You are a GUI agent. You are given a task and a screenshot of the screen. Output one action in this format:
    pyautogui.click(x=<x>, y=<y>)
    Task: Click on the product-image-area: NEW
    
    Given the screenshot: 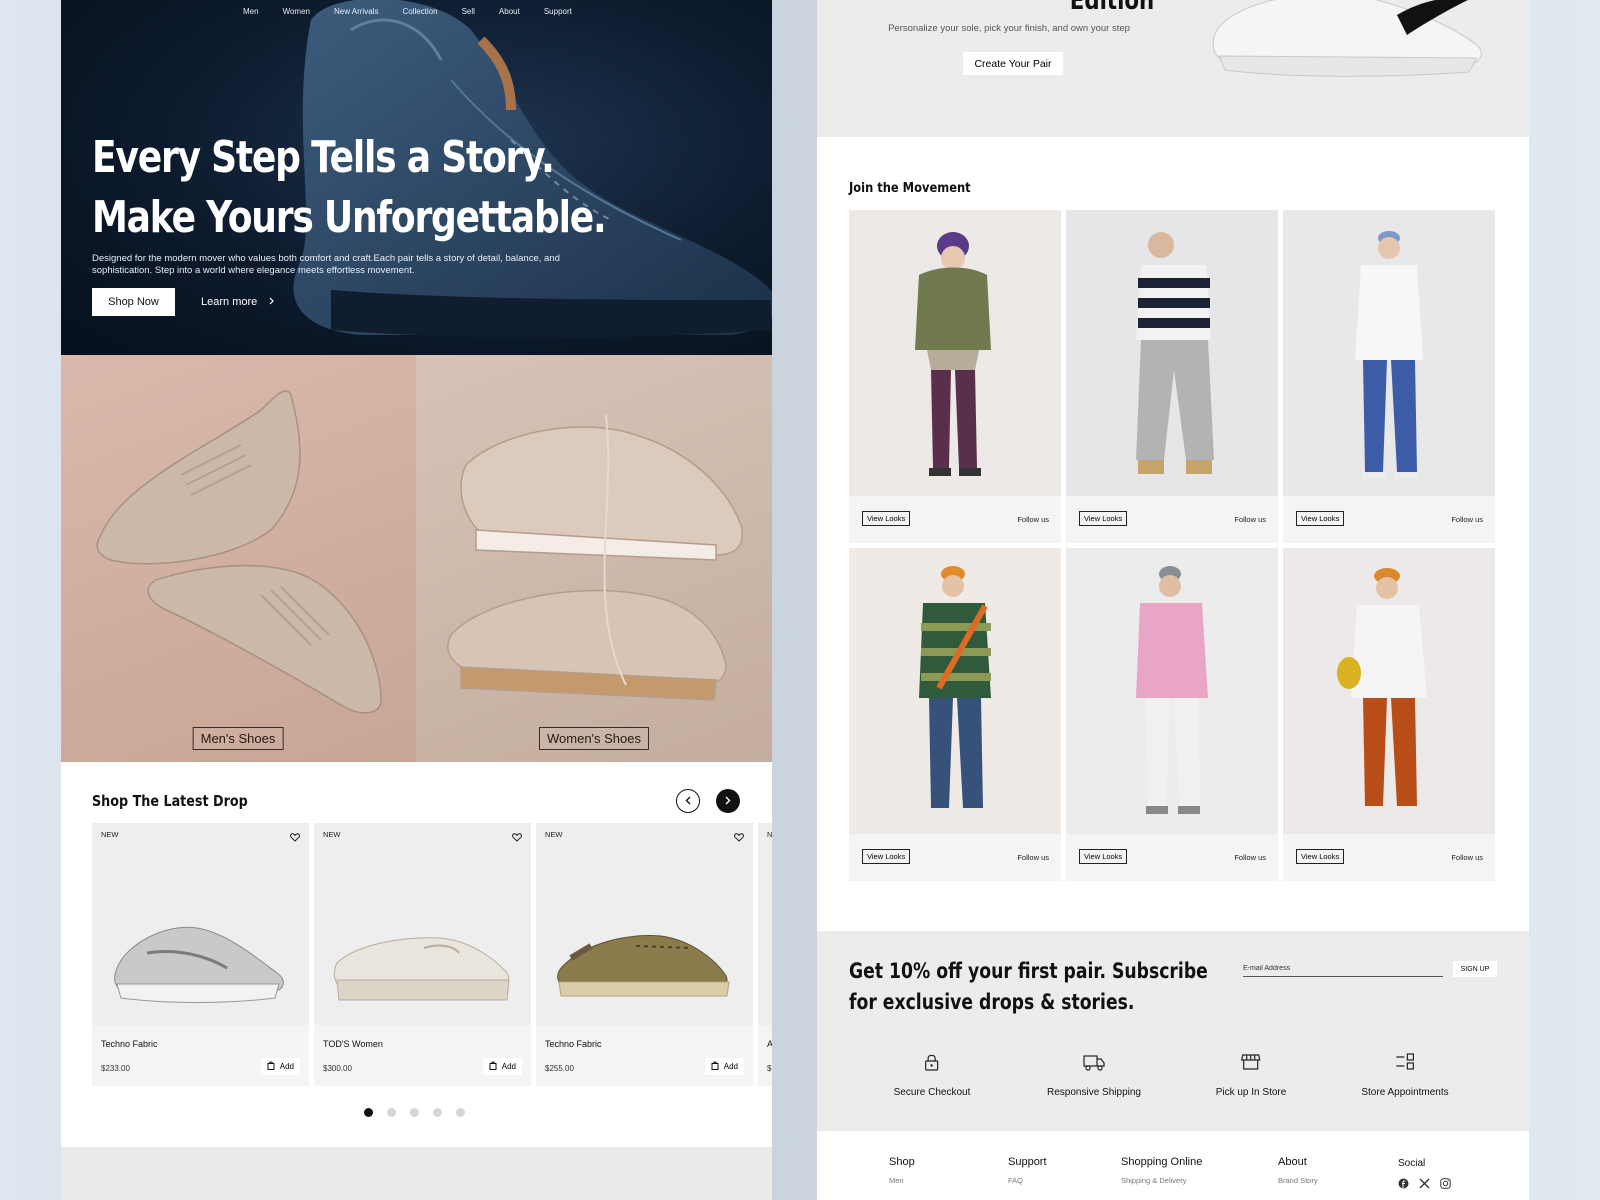 What is the action you would take?
    pyautogui.click(x=200, y=924)
    